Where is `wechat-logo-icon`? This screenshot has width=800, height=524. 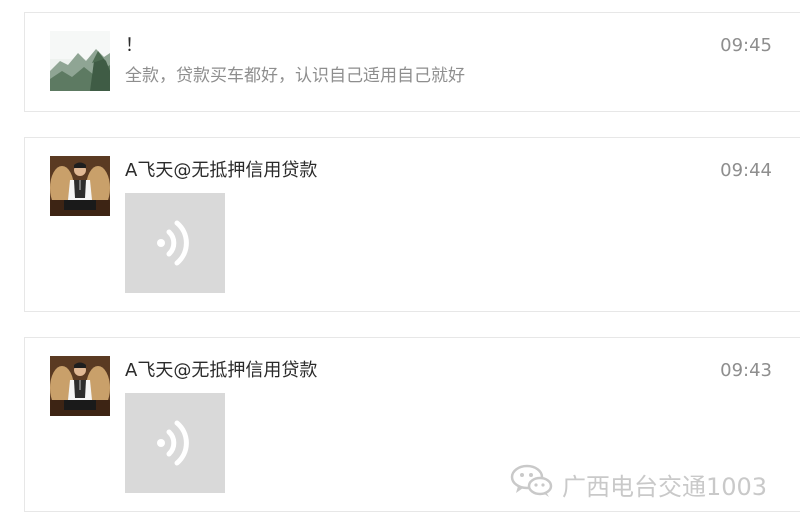
wechat-logo-icon is located at coordinates (532, 484).